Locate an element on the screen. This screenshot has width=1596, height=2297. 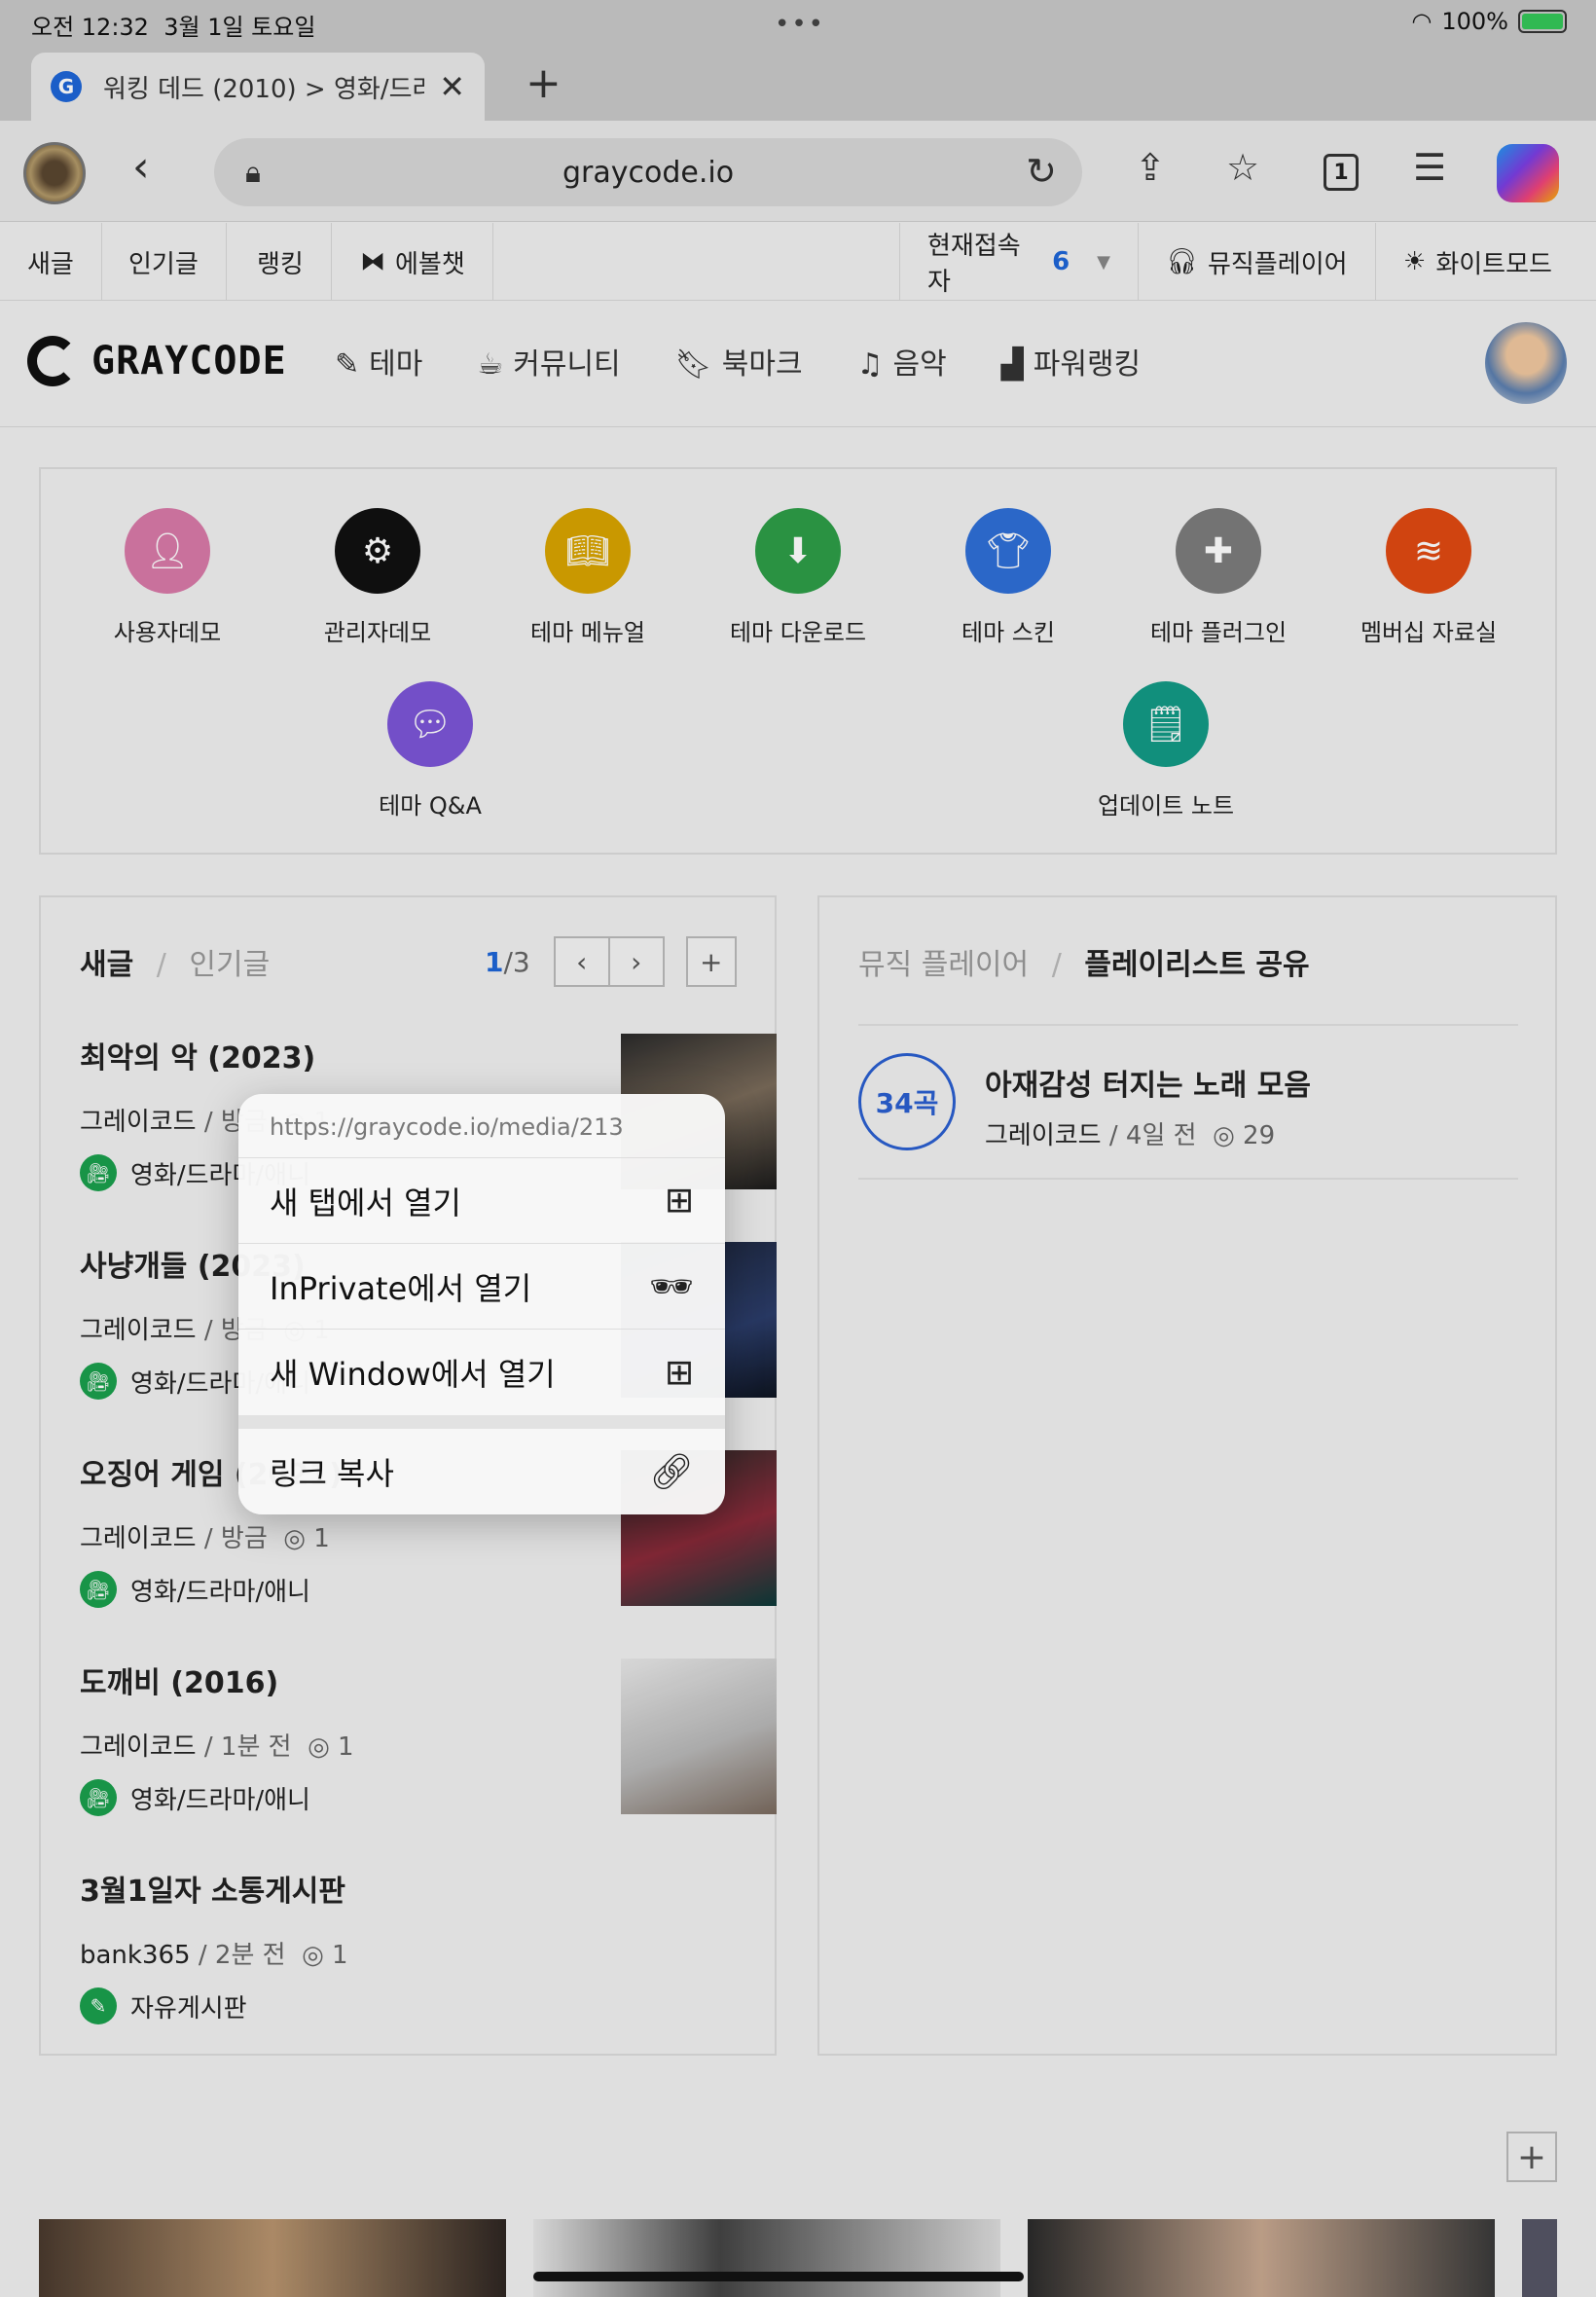
link-icon: 🔗︎ is located at coordinates (671, 1472).